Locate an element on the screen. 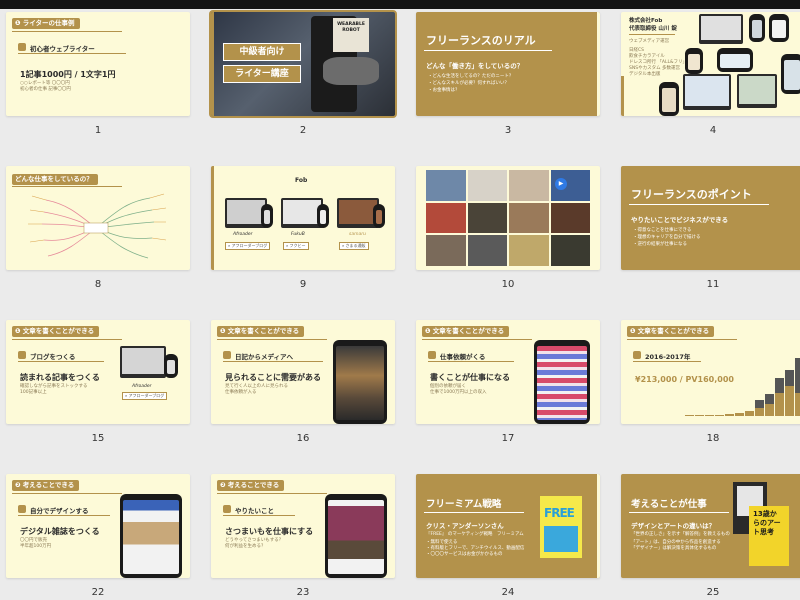 This screenshot has width=800, height=600. site-caption: ⌕ アフローダーブログ is located at coordinates (248, 246).